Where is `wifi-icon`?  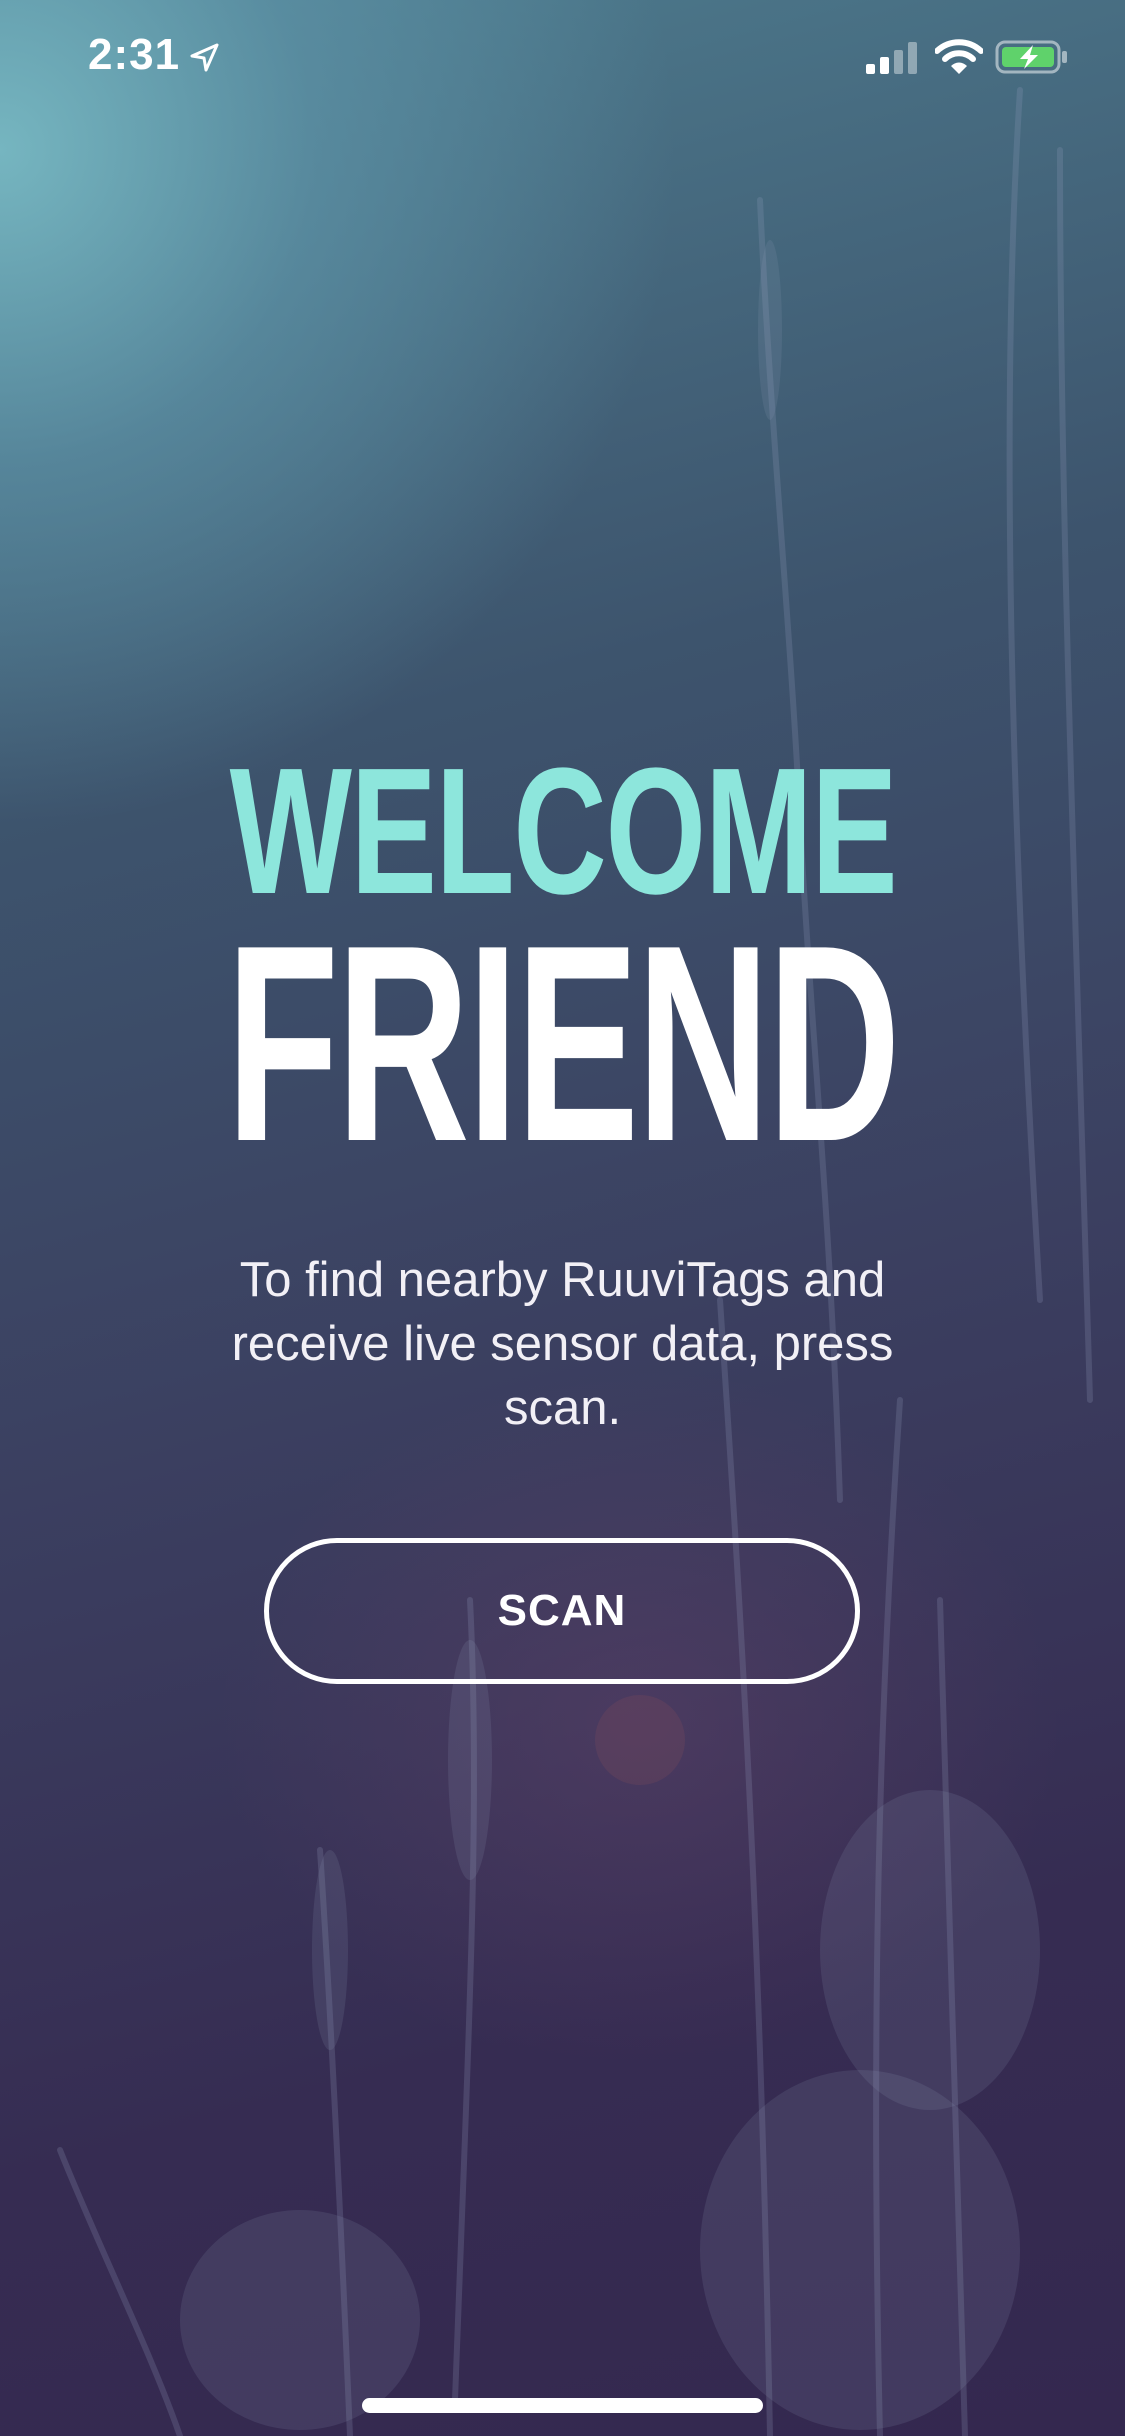
wifi-icon is located at coordinates (959, 56).